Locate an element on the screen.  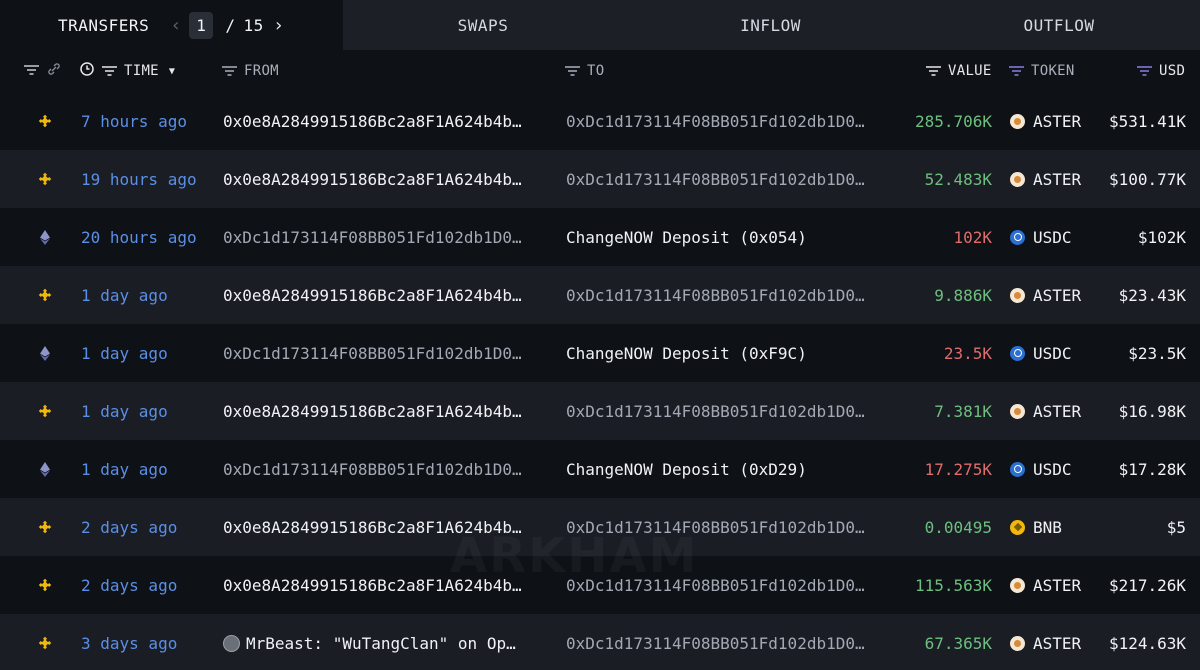
value-header-label: VALUE is located at coordinates (970, 71).